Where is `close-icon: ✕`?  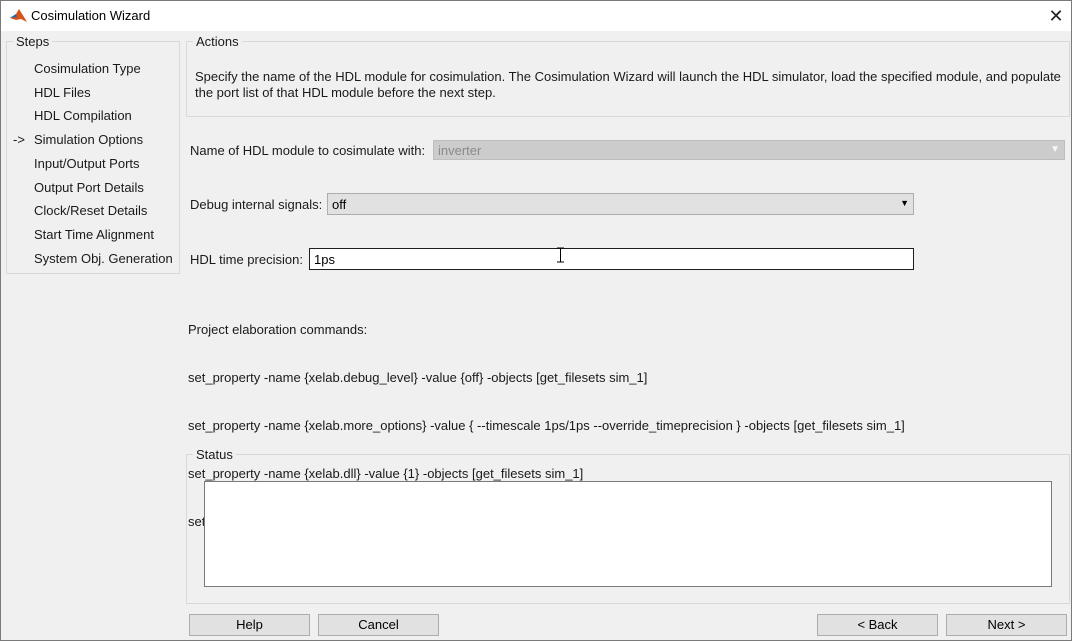
close-icon: ✕ is located at coordinates (1056, 16).